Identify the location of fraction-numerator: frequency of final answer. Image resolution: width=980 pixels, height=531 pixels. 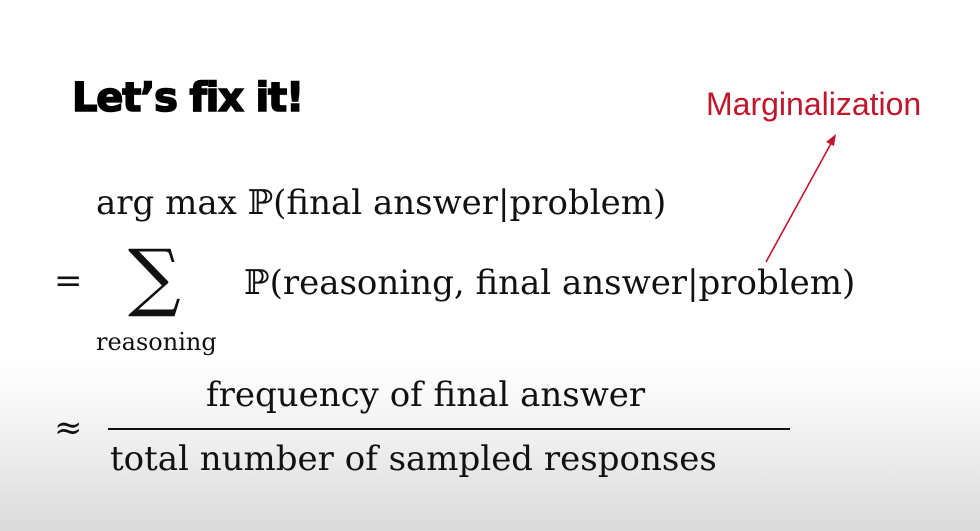
(426, 395).